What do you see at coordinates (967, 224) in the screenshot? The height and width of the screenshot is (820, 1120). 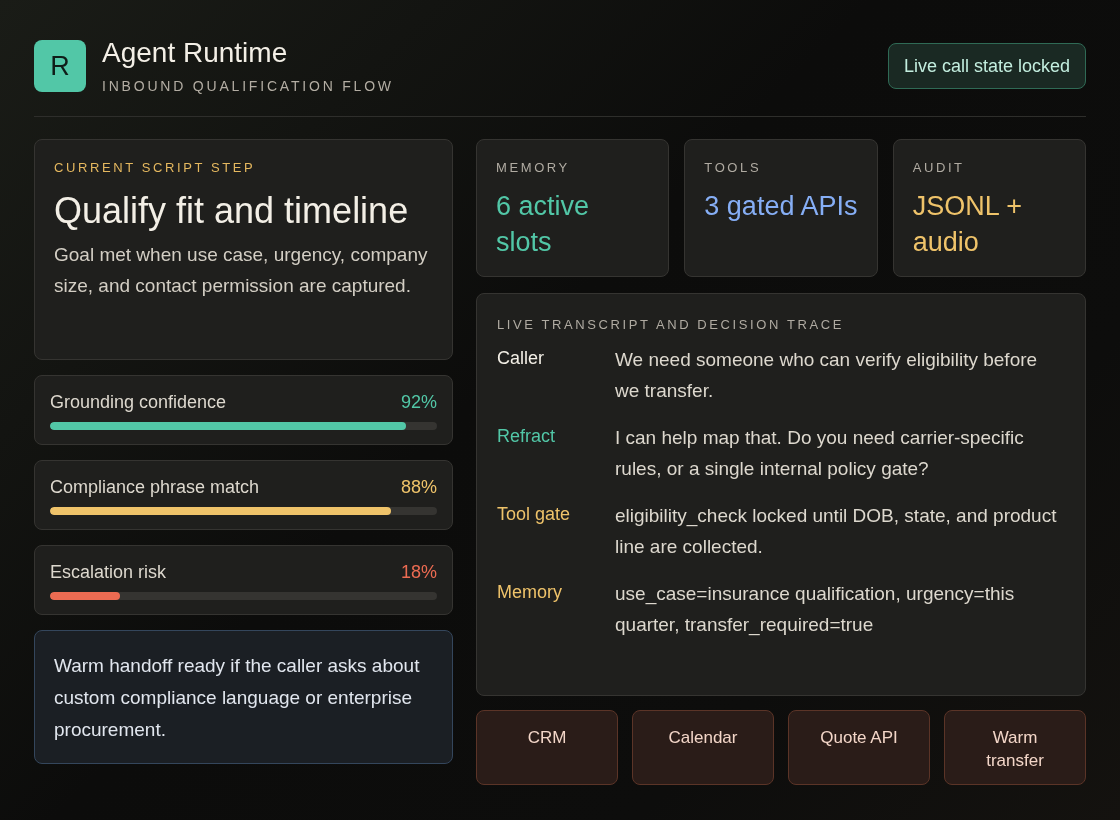 I see `stat-value: JSONL + audio` at bounding box center [967, 224].